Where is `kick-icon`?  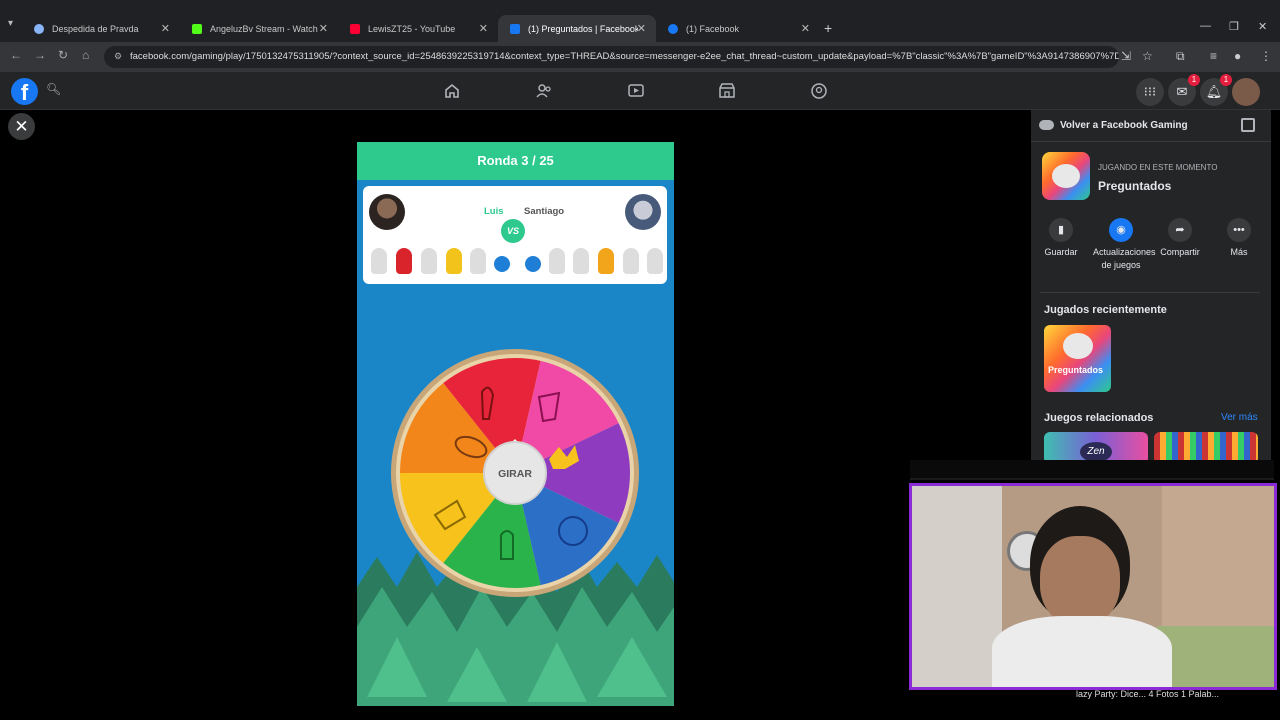
kick-icon is located at coordinates (197, 28).